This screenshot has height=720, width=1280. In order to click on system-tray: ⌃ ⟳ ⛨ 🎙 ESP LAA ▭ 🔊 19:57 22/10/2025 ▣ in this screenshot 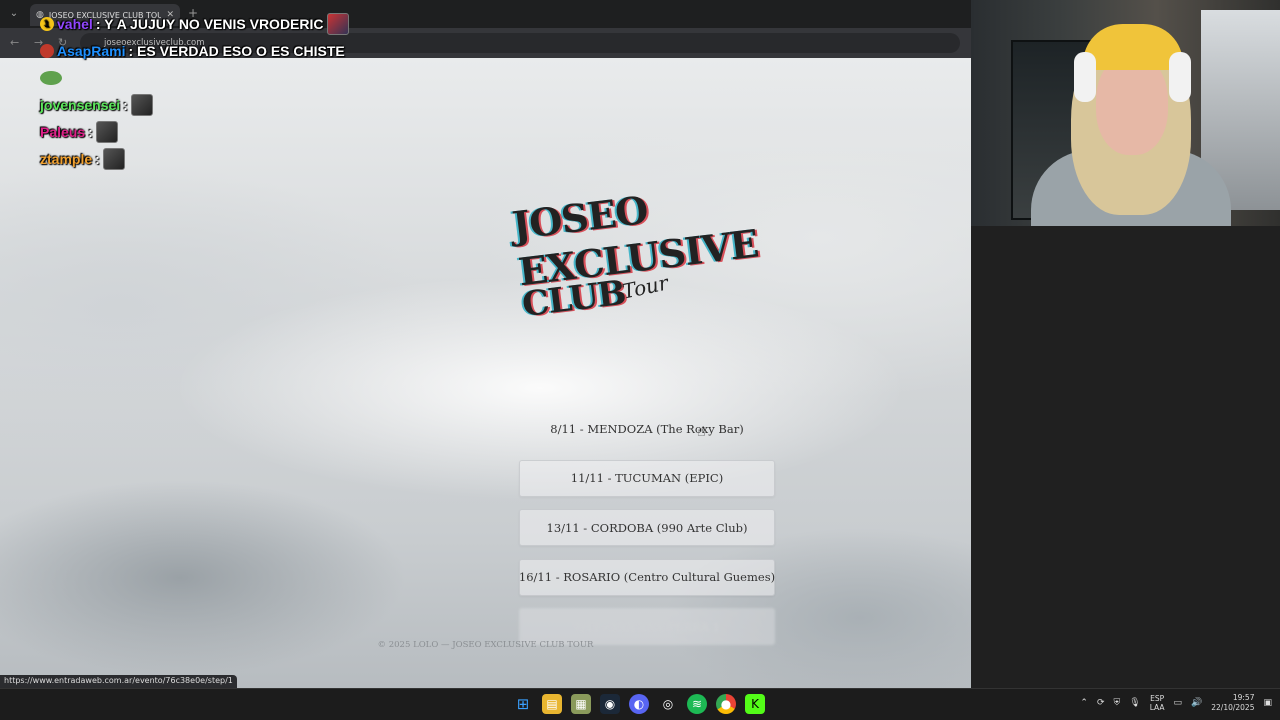, I will do `click(1176, 703)`.